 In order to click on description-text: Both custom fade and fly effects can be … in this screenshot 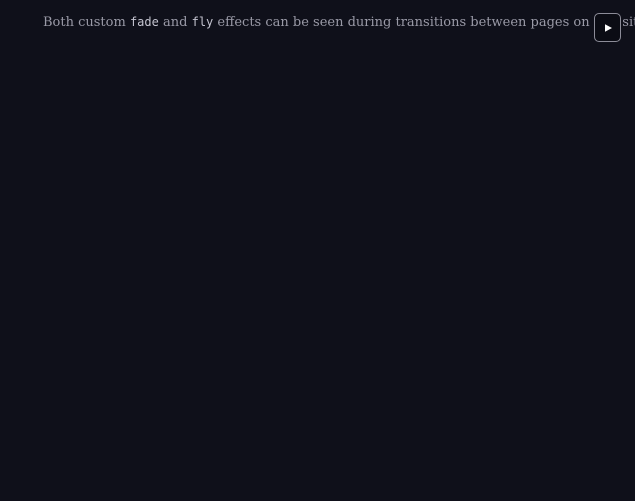, I will do `click(339, 22)`.